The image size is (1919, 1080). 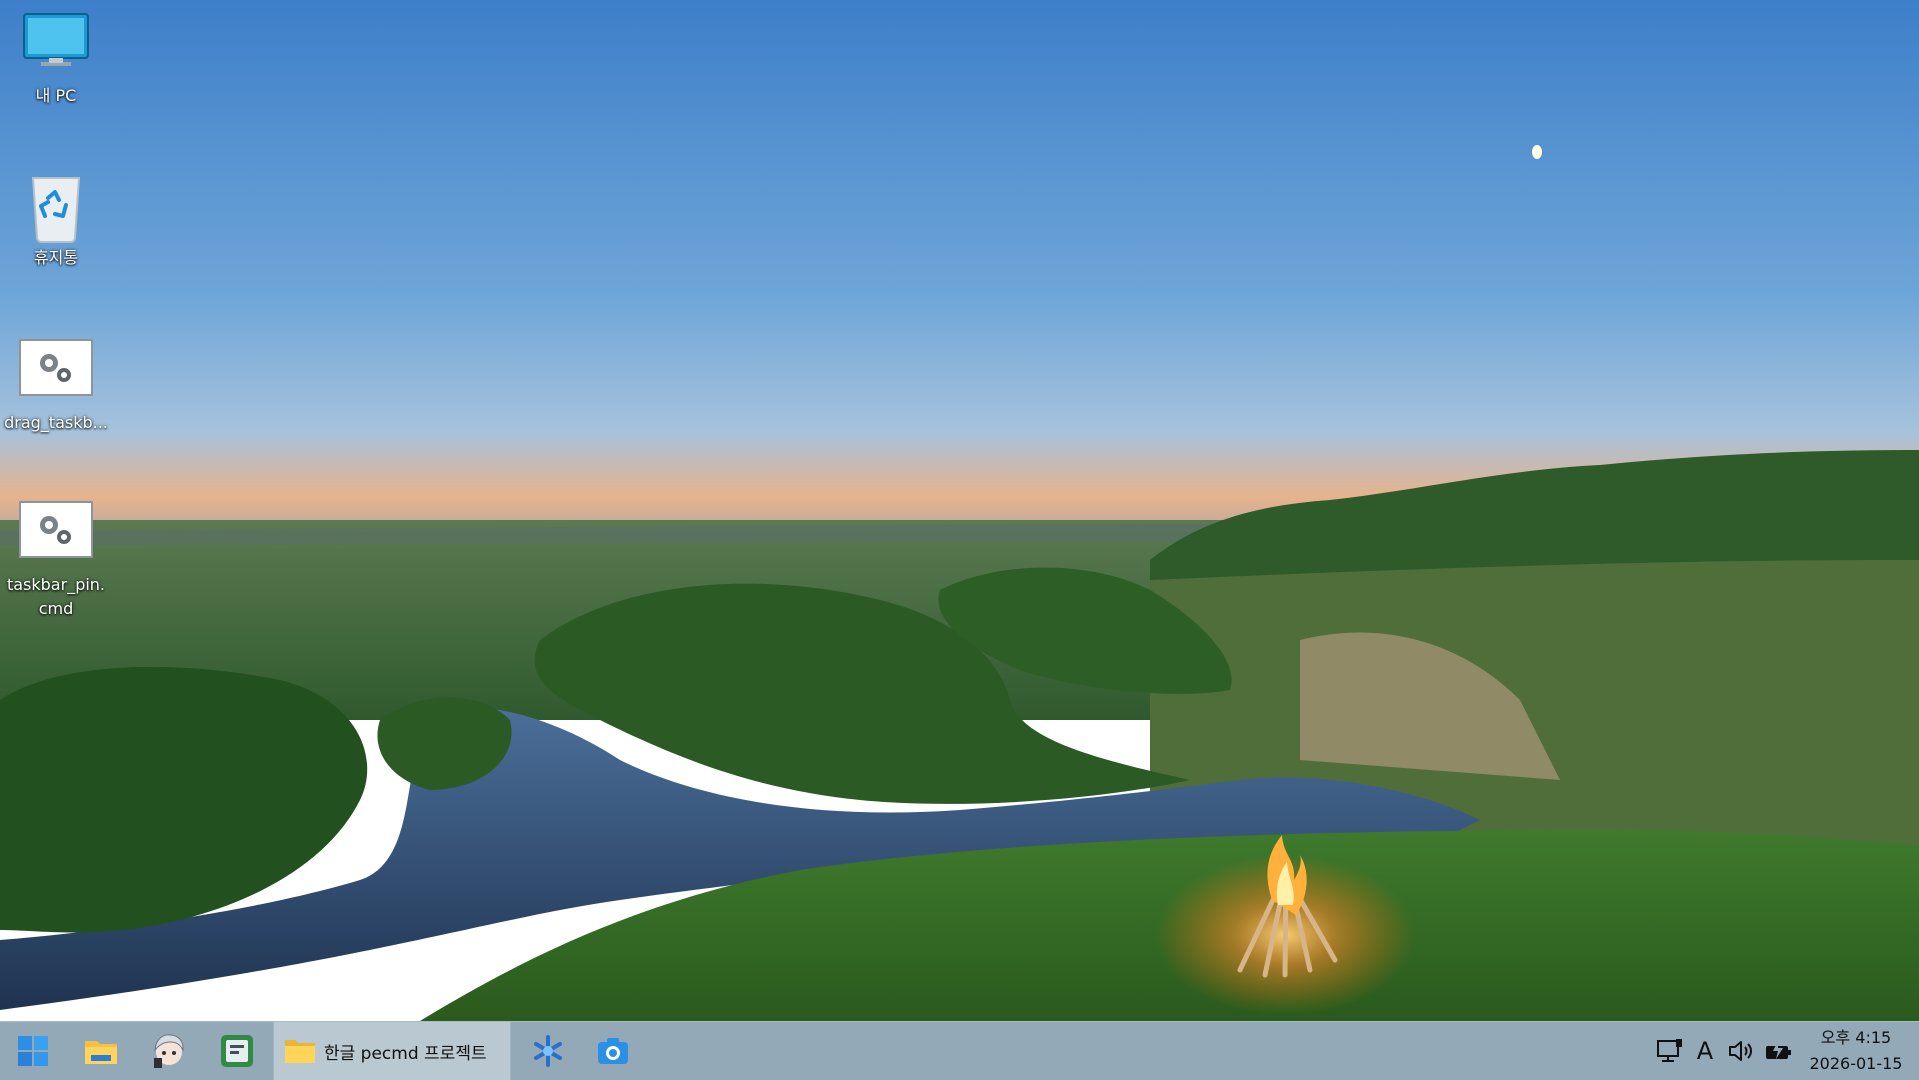 I want to click on taskbar-camera-app-button, so click(x=613, y=1051).